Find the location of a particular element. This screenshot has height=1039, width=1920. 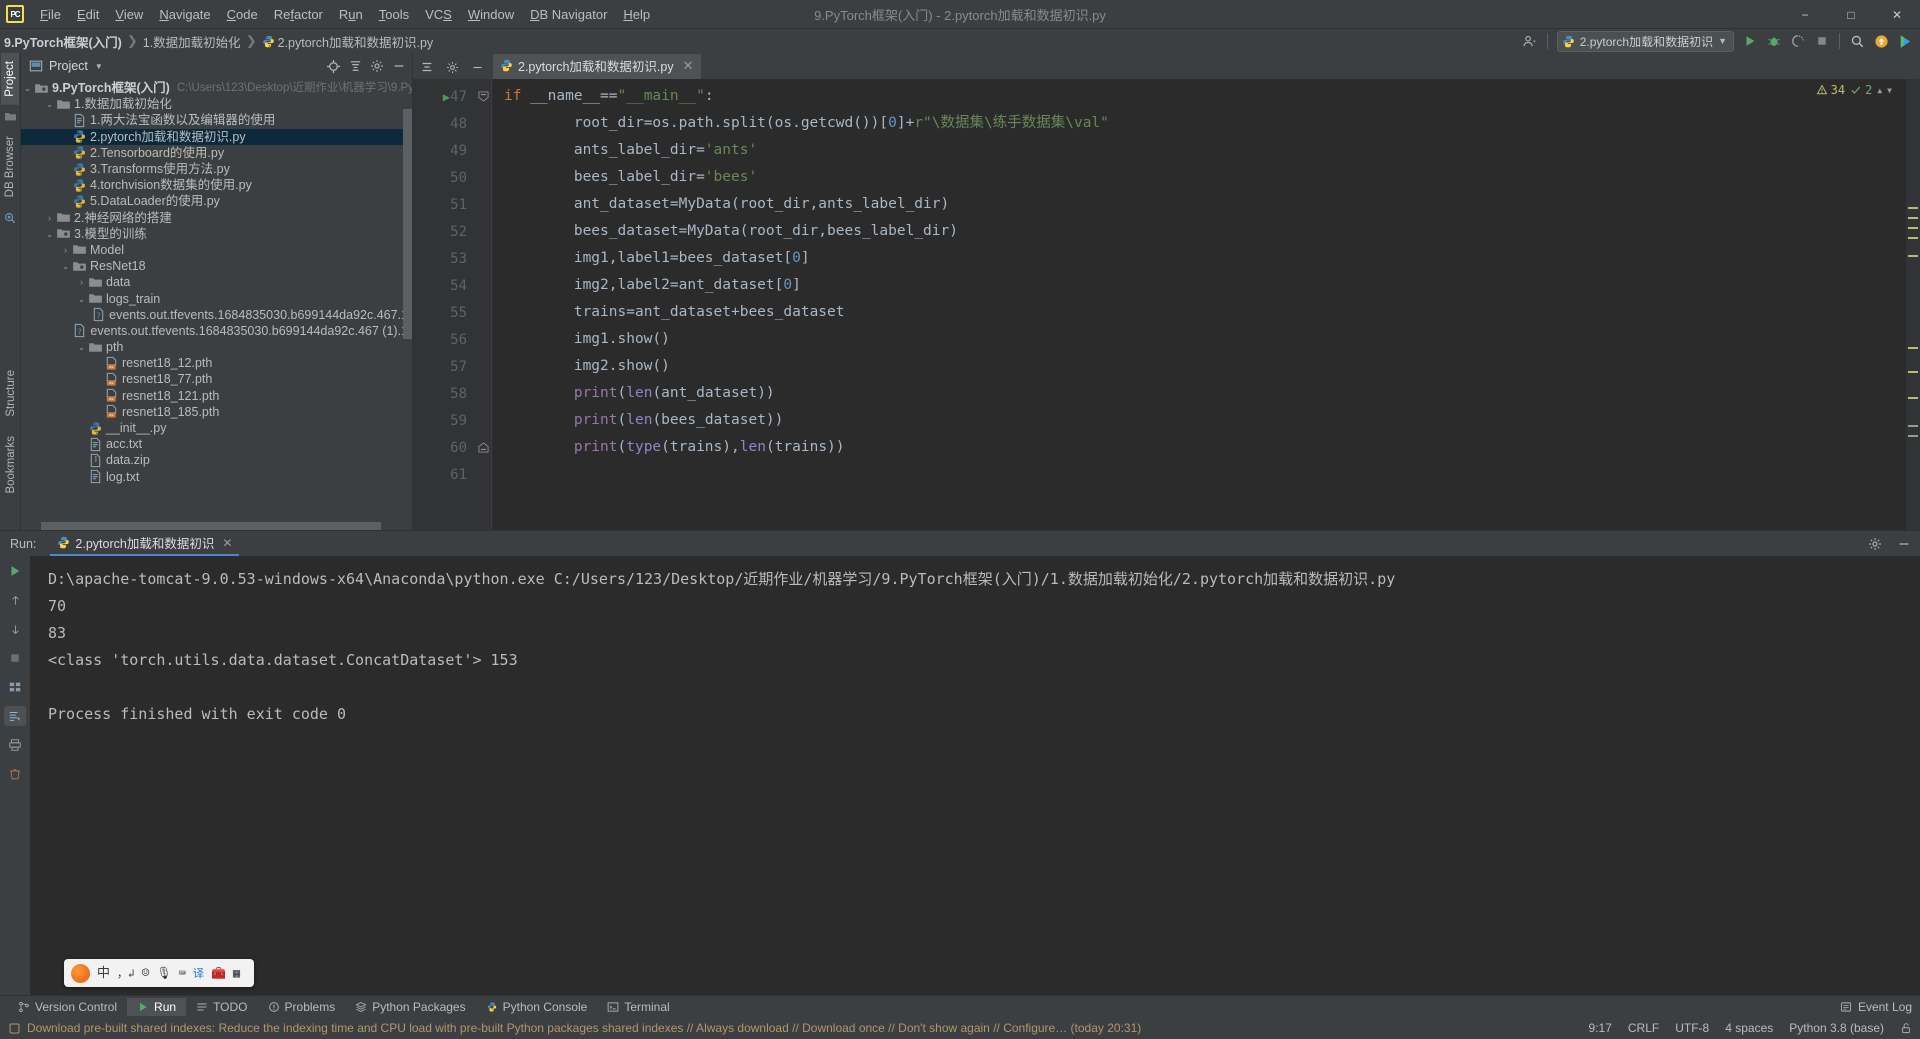

project-tree-vertical-scrollbar is located at coordinates (407, 224).